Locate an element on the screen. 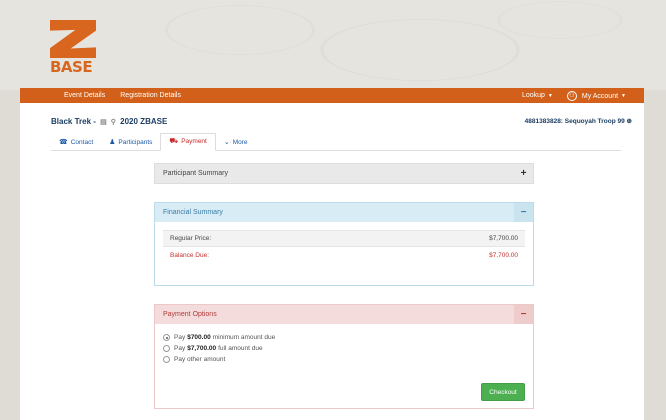 The height and width of the screenshot is (420, 666). pay-other-radio is located at coordinates (166, 359).